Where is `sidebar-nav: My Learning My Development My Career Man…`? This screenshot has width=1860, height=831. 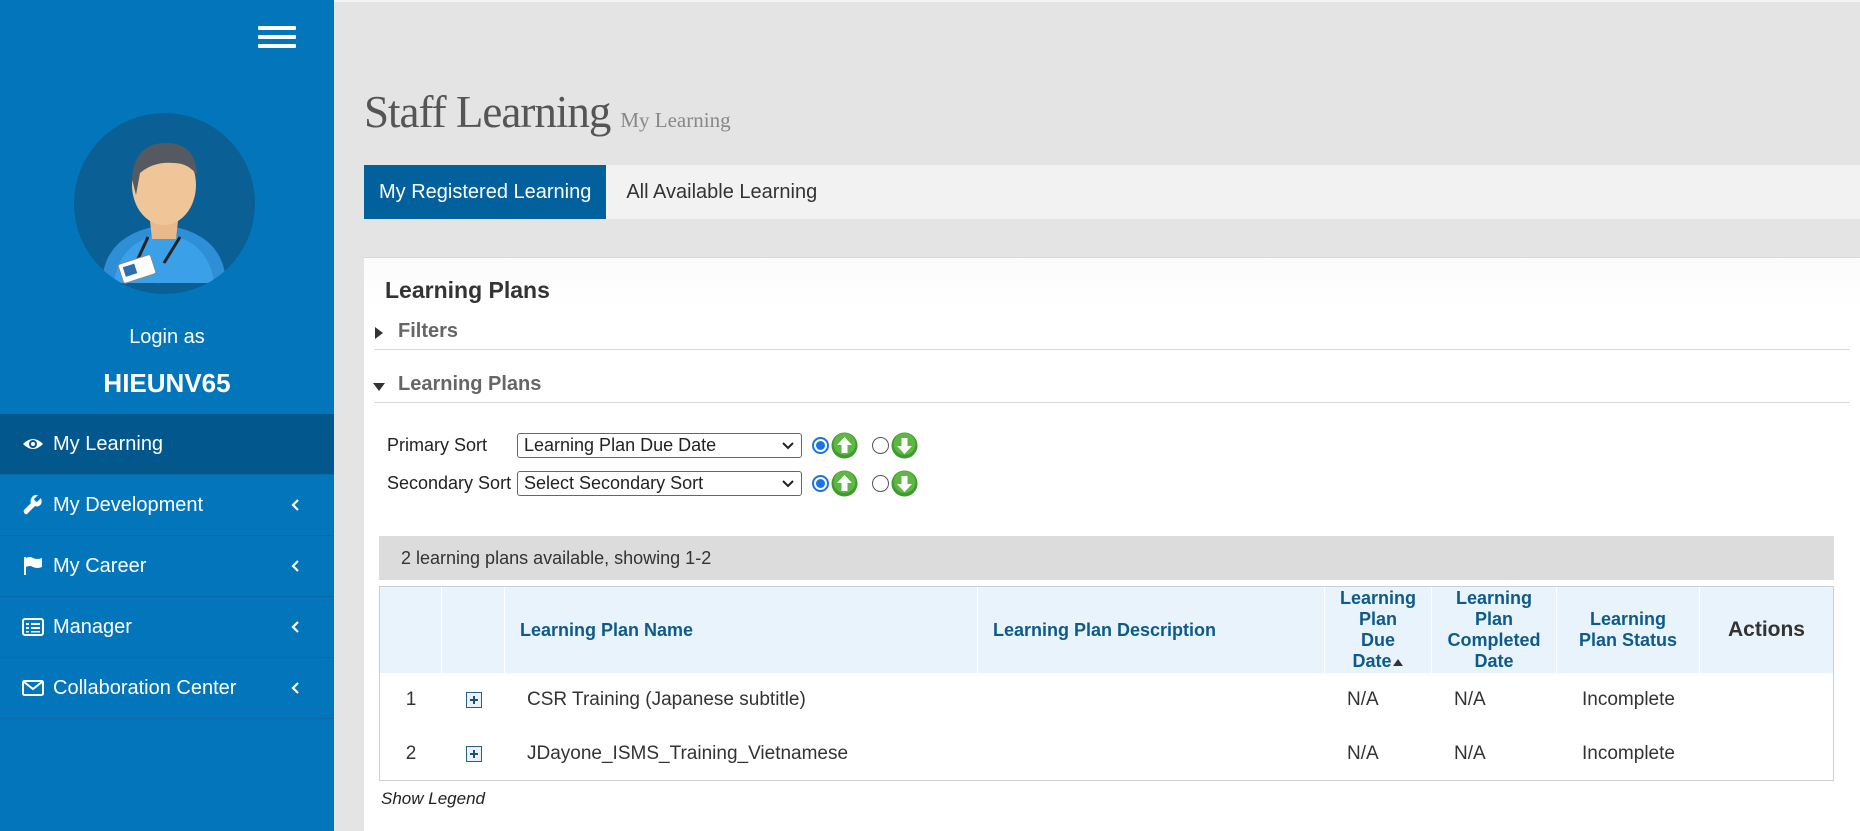 sidebar-nav: My Learning My Development My Career Man… is located at coordinates (167, 566).